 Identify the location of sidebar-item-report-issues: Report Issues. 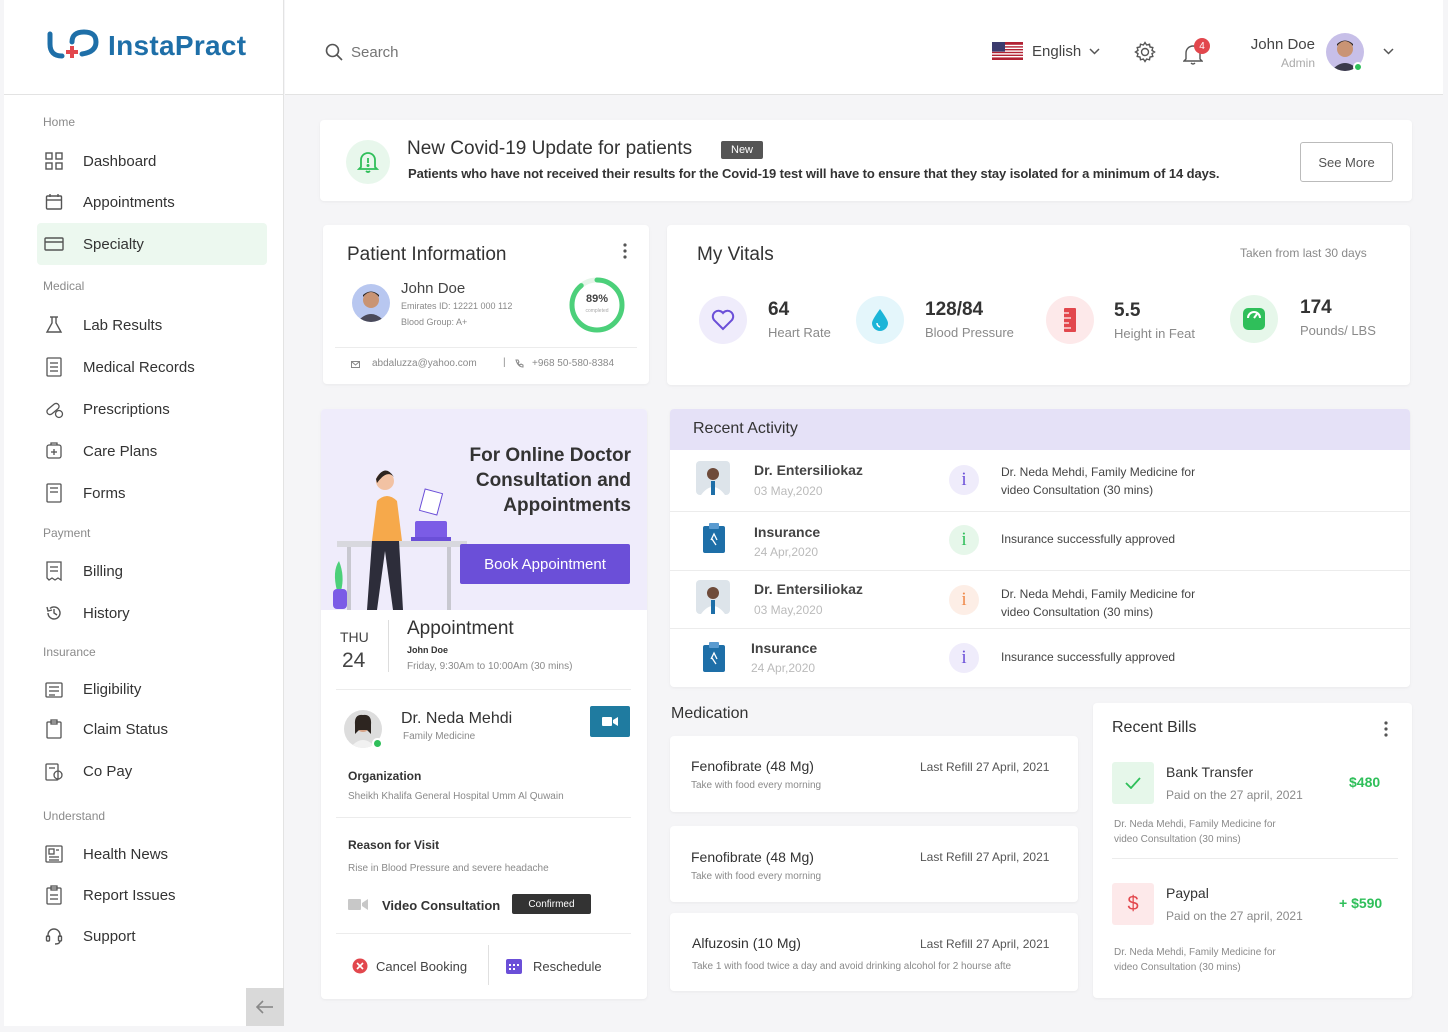
(152, 895).